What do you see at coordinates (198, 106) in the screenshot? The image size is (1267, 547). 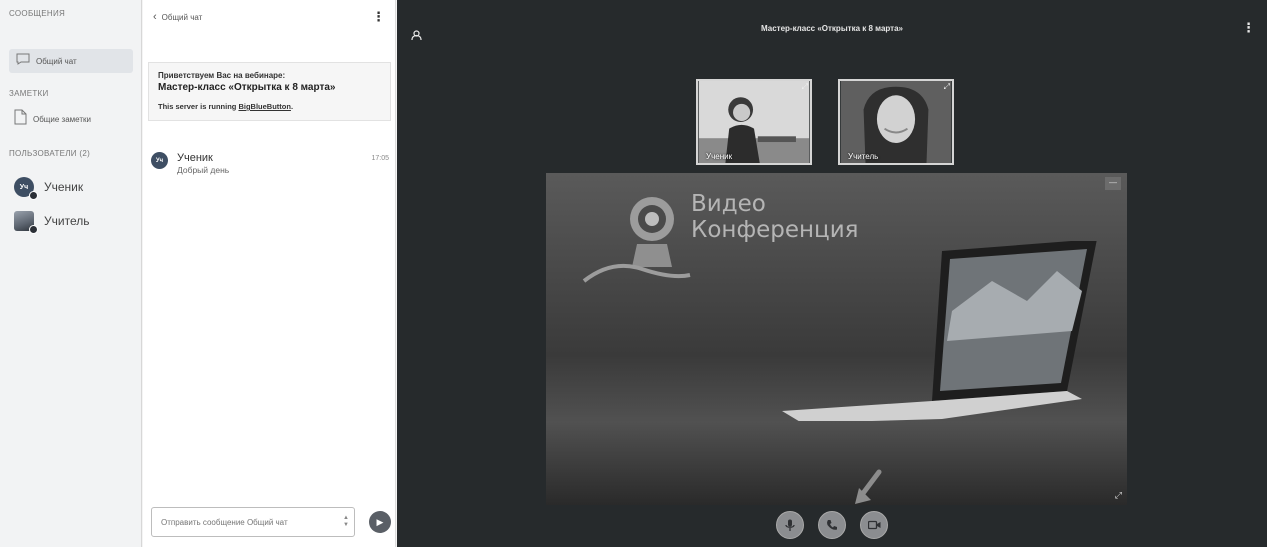 I see `server-info-text: This server is running` at bounding box center [198, 106].